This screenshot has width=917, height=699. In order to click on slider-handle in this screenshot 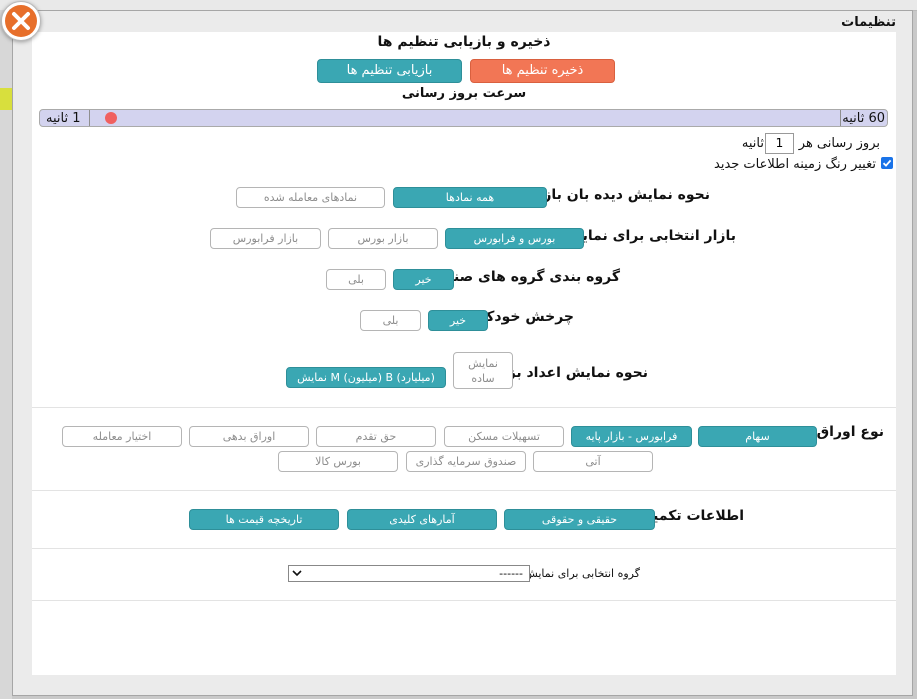, I will do `click(111, 118)`.